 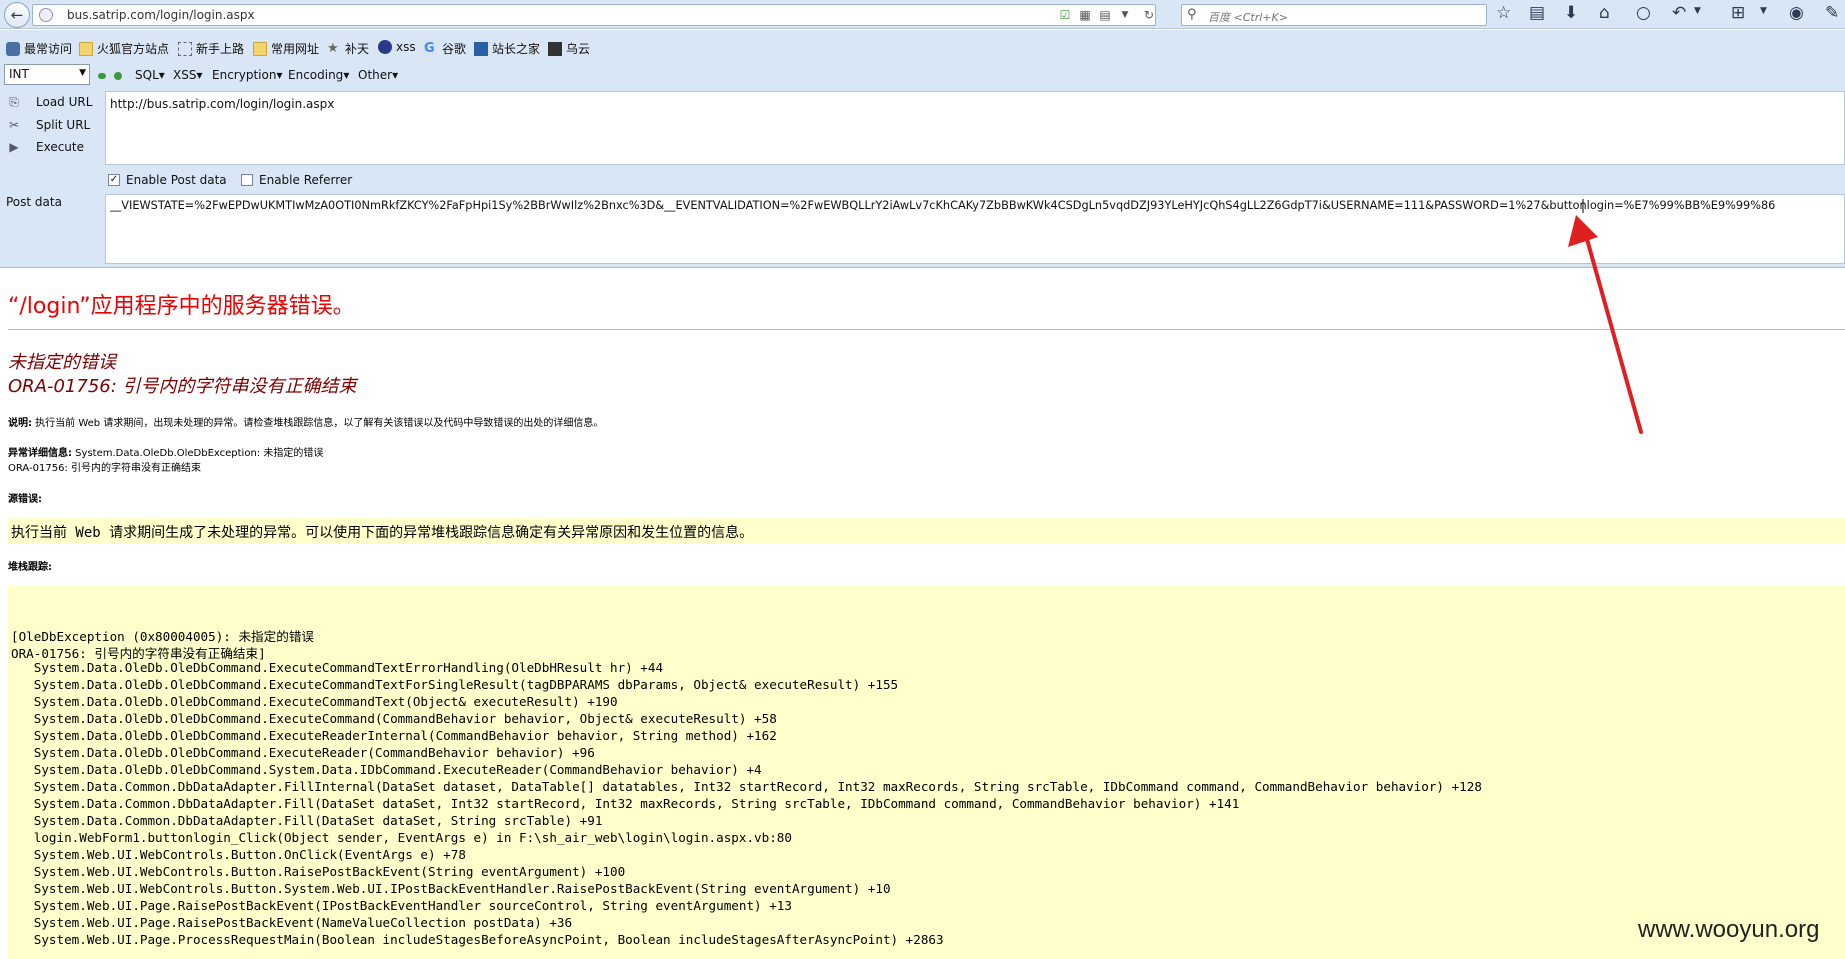 What do you see at coordinates (1697, 11) in the screenshot?
I see `undo-dropdown-icon: ▼` at bounding box center [1697, 11].